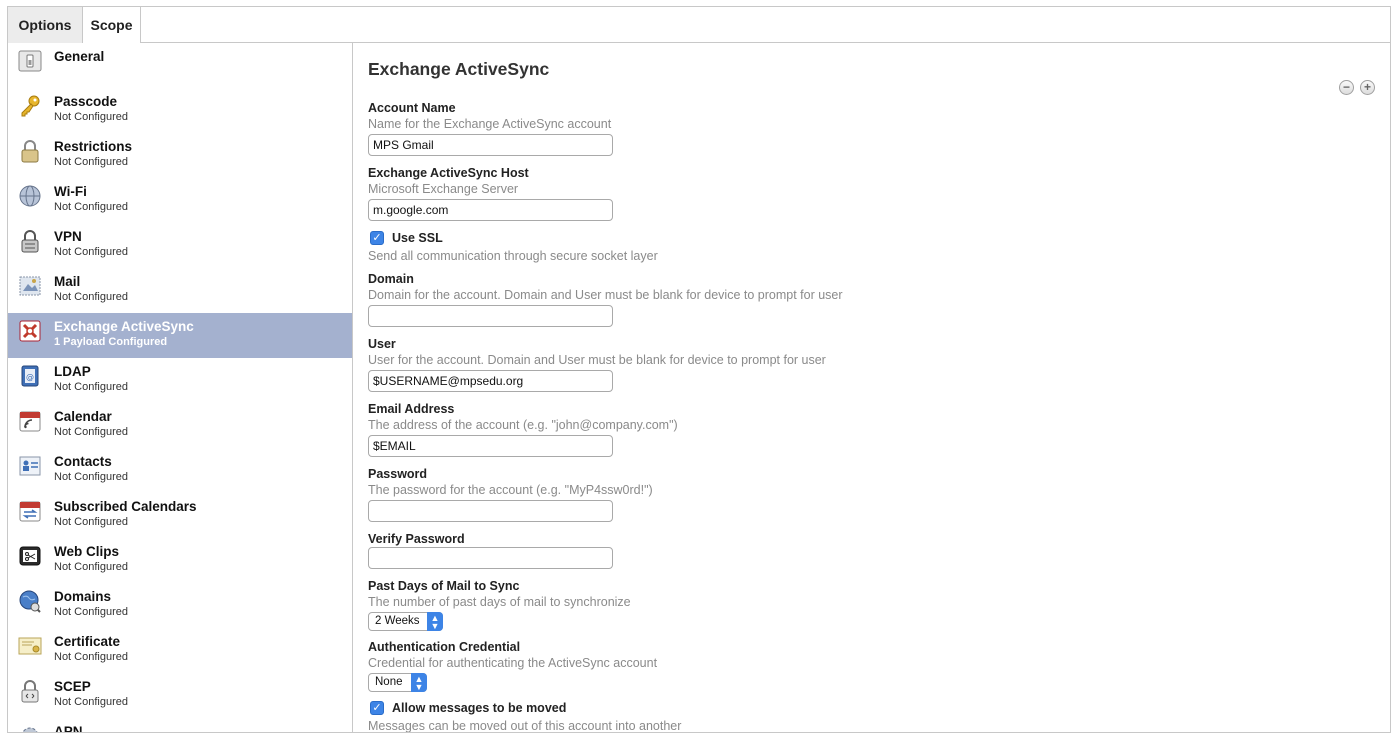 This screenshot has height=737, width=1399. I want to click on key-icon, so click(30, 106).